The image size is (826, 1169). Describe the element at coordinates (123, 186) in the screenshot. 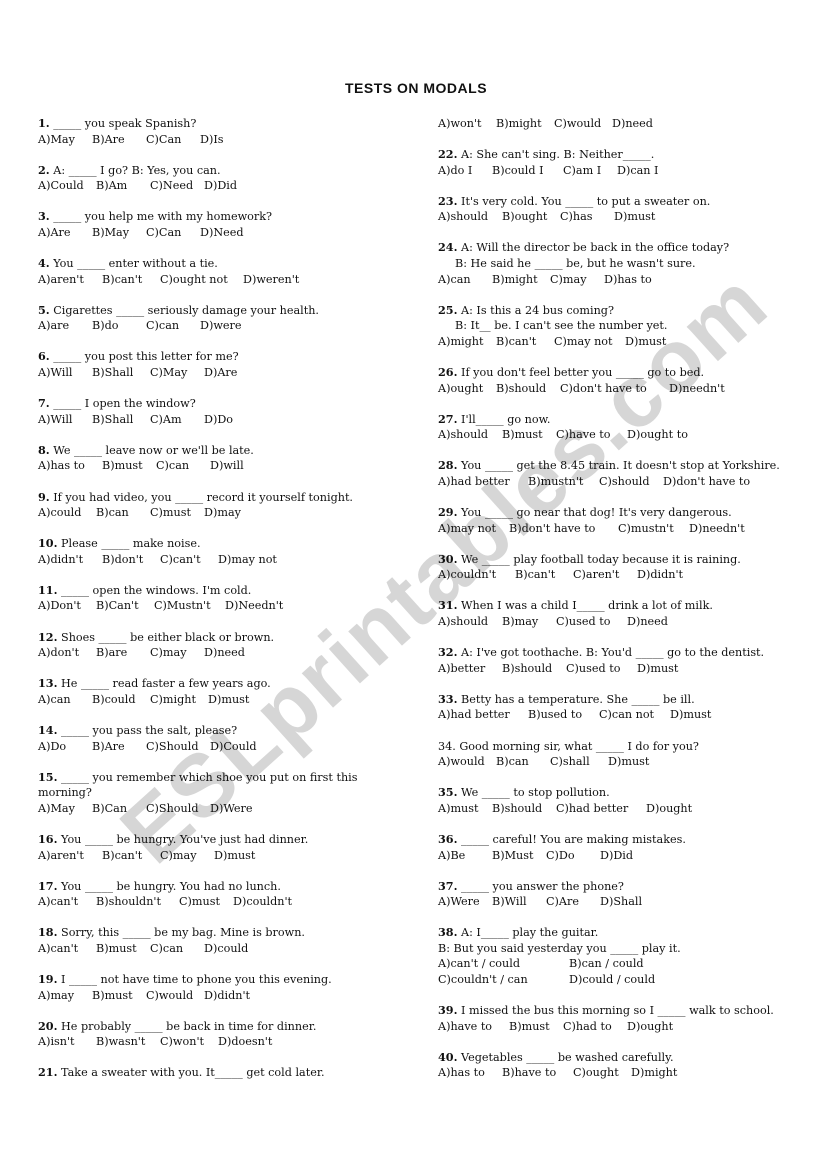

I see `answer-option-b: B)Am` at that location.